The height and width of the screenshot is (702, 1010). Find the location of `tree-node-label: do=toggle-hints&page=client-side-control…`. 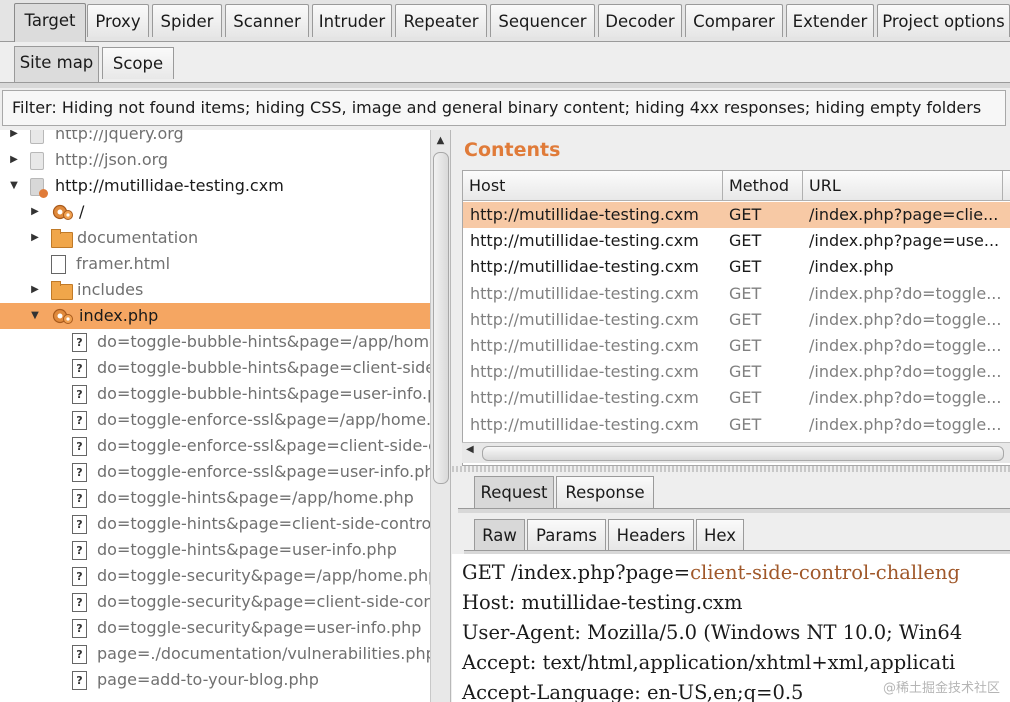

tree-node-label: do=toggle-hints&page=client-side-control… is located at coordinates (263, 523).